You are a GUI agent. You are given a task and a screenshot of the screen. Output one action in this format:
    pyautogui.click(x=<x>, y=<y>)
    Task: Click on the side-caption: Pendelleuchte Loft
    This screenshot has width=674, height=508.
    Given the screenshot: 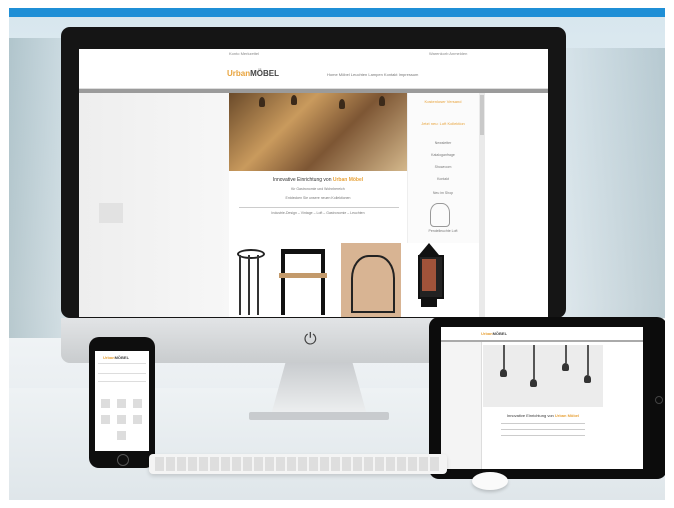 What is the action you would take?
    pyautogui.click(x=443, y=231)
    